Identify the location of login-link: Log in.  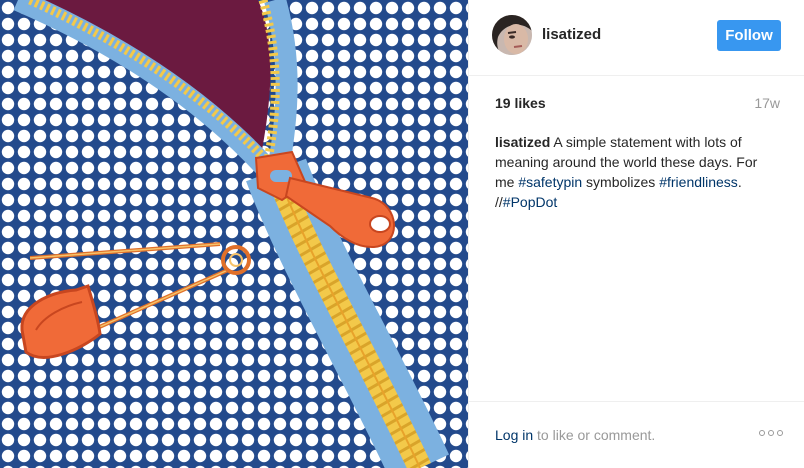
(514, 435).